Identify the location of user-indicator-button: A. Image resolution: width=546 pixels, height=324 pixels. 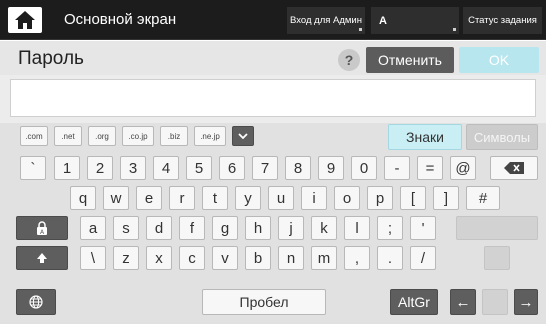
(415, 20).